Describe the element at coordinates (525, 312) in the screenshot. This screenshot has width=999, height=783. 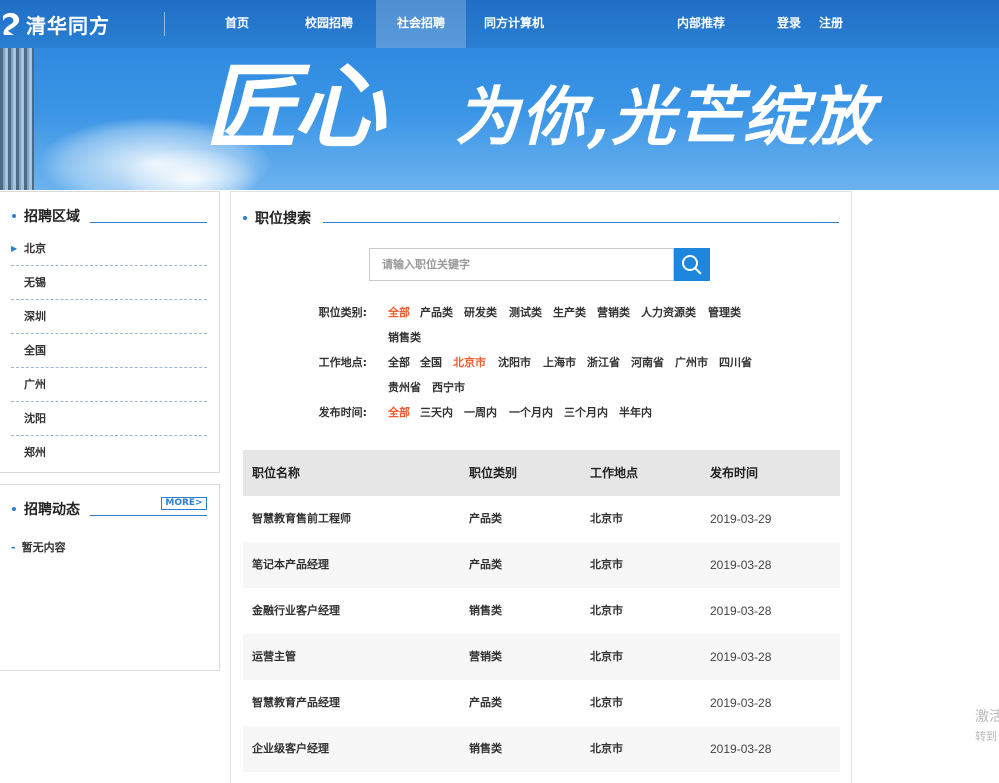
I see `category-option-test: 测试类` at that location.